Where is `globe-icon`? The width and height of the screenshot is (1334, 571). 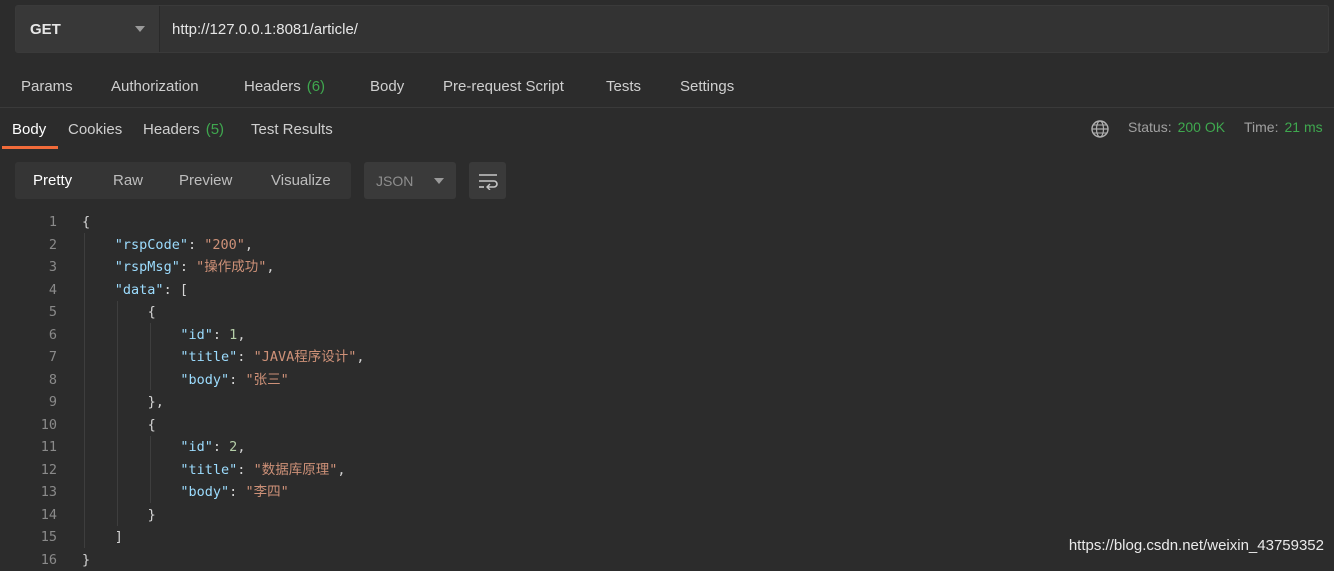
globe-icon is located at coordinates (1100, 129).